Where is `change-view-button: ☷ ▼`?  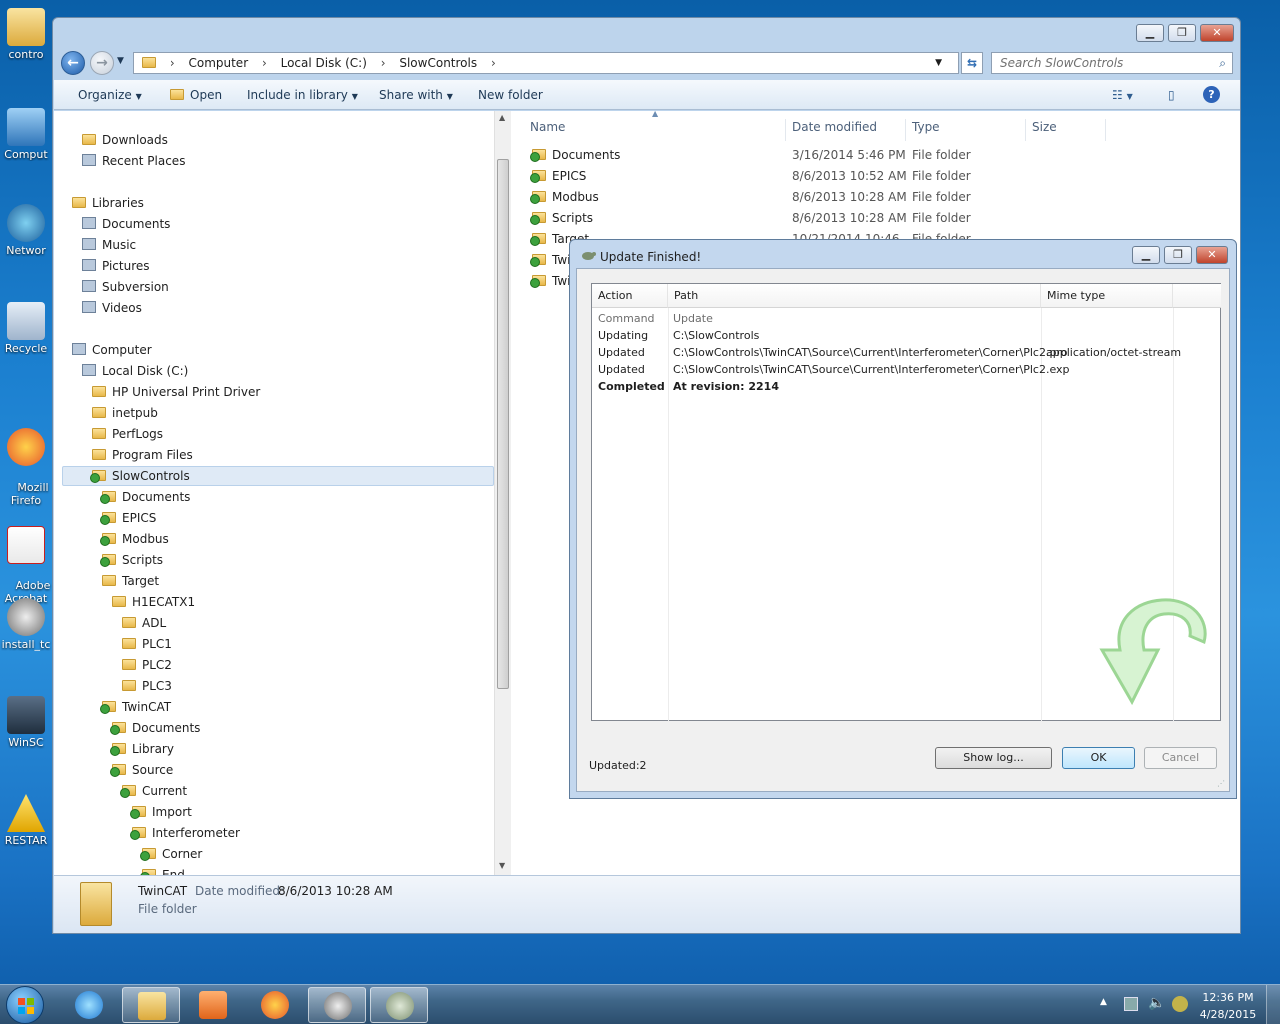 change-view-button: ☷ ▼ is located at coordinates (1122, 95).